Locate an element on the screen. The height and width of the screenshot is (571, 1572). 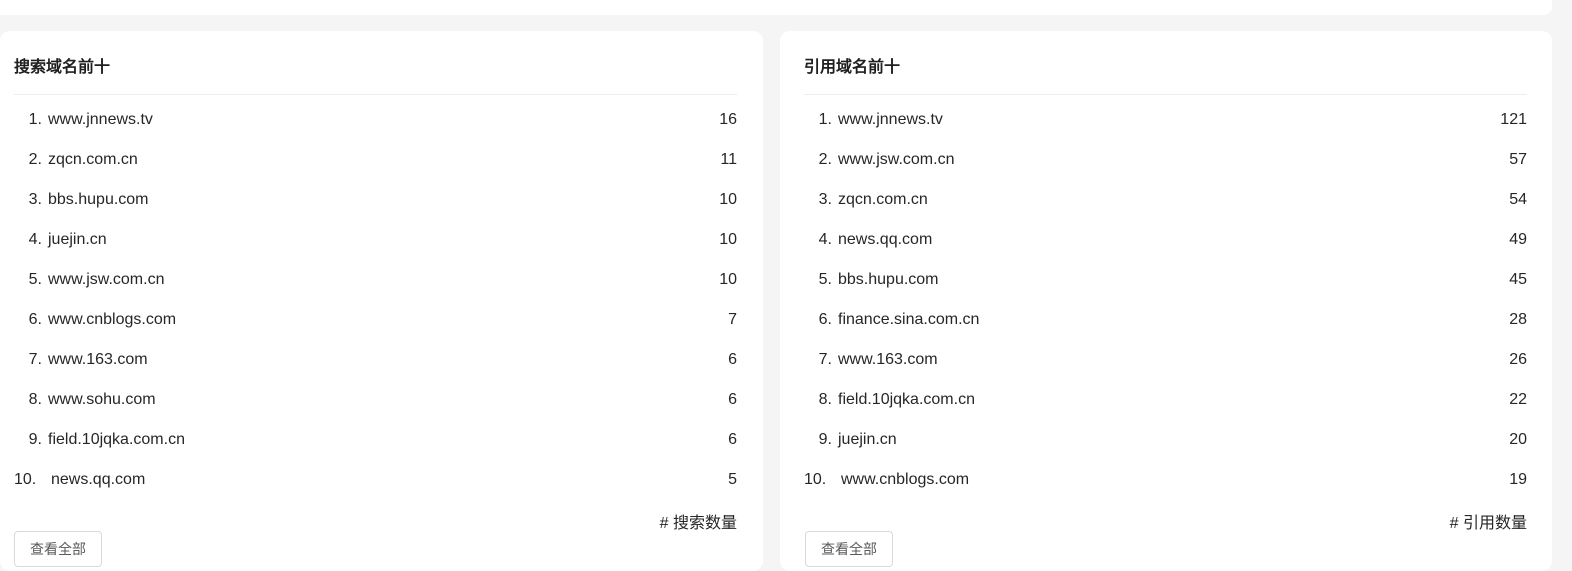
citation-count-legend: # 引用数量 is located at coordinates (1488, 523).